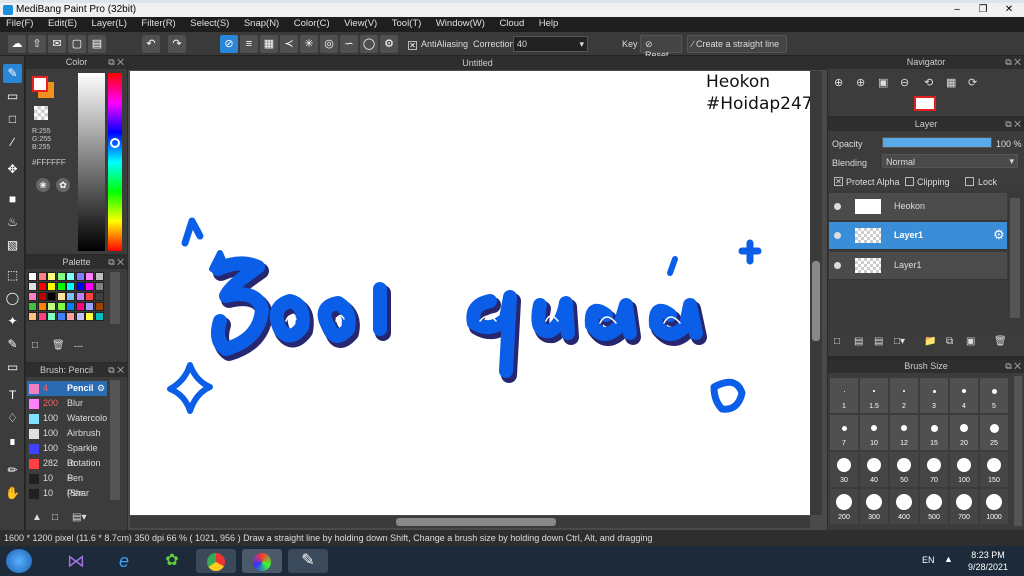 This screenshot has height=576, width=1024. I want to click on tray-arrow-icon: ▲, so click(948, 559).